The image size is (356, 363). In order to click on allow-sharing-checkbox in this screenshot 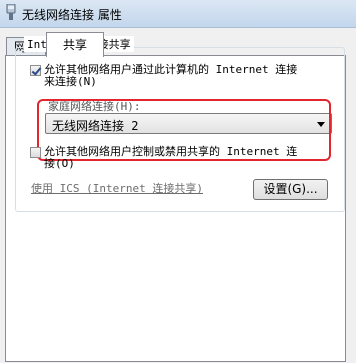, I will do `click(35, 70)`.